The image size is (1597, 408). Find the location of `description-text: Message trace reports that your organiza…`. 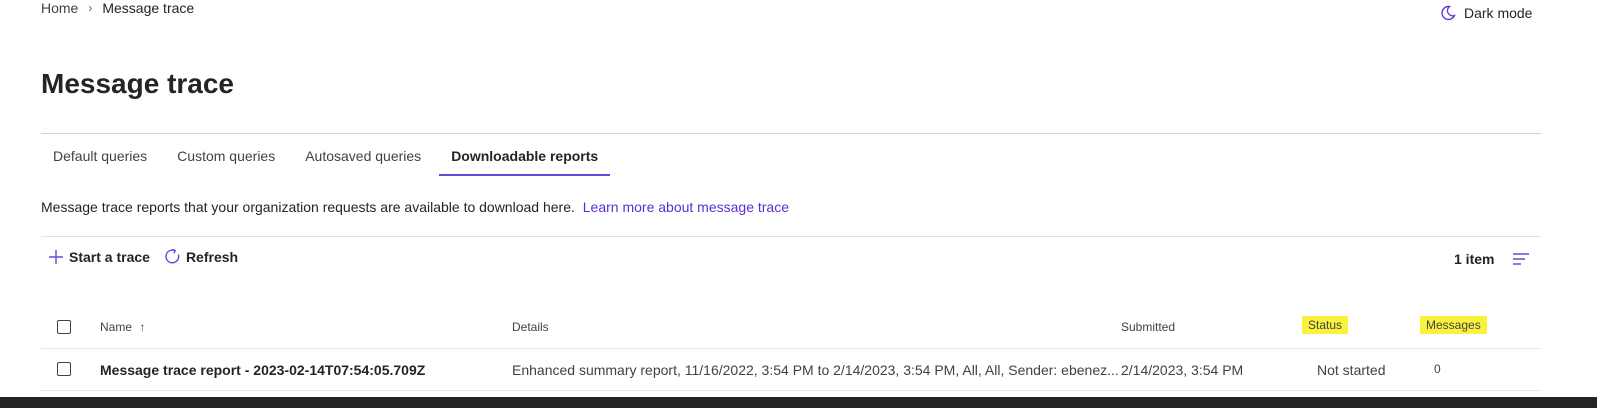

description-text: Message trace reports that your organiza… is located at coordinates (308, 207).